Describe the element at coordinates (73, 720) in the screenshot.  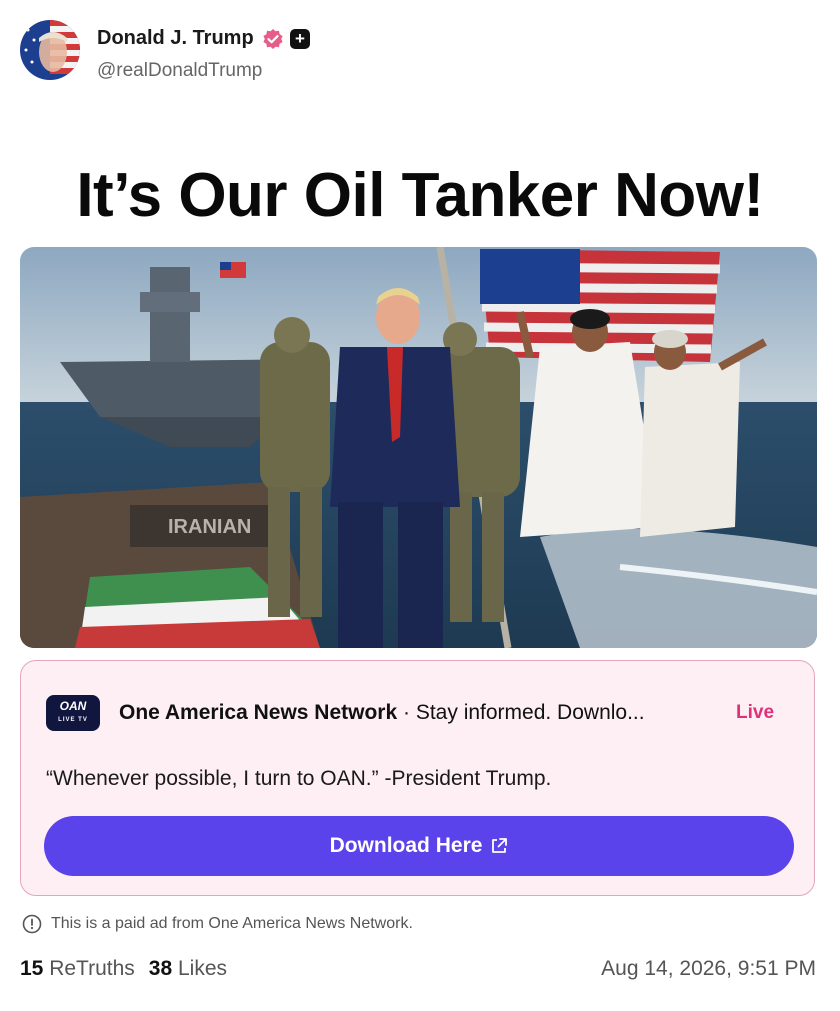
I see `oan-logo-subtext: LIVE TV` at that location.